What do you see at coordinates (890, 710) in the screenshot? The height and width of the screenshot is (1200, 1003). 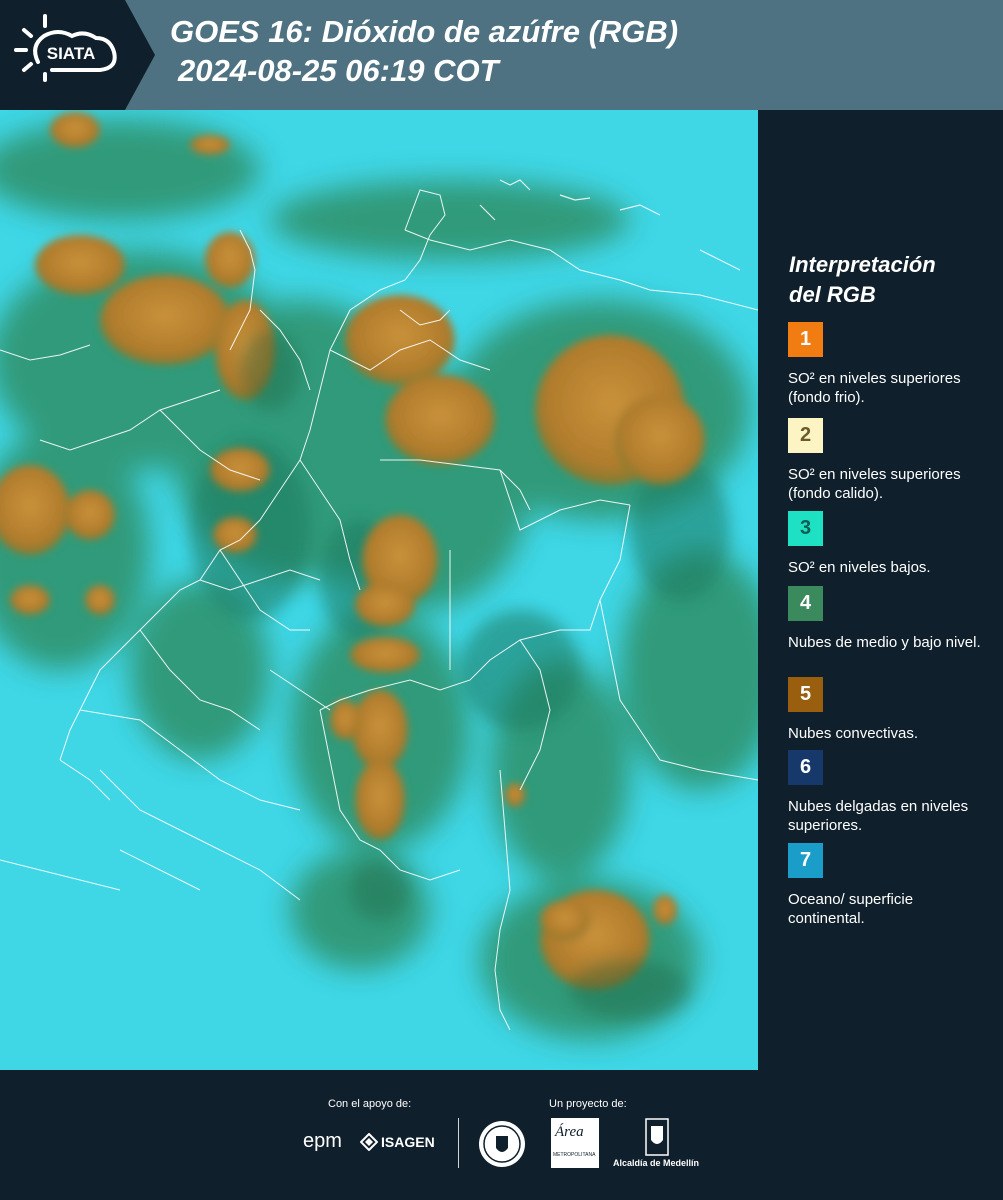 I see `legend-item-5: 5 Nubes convectivas.` at bounding box center [890, 710].